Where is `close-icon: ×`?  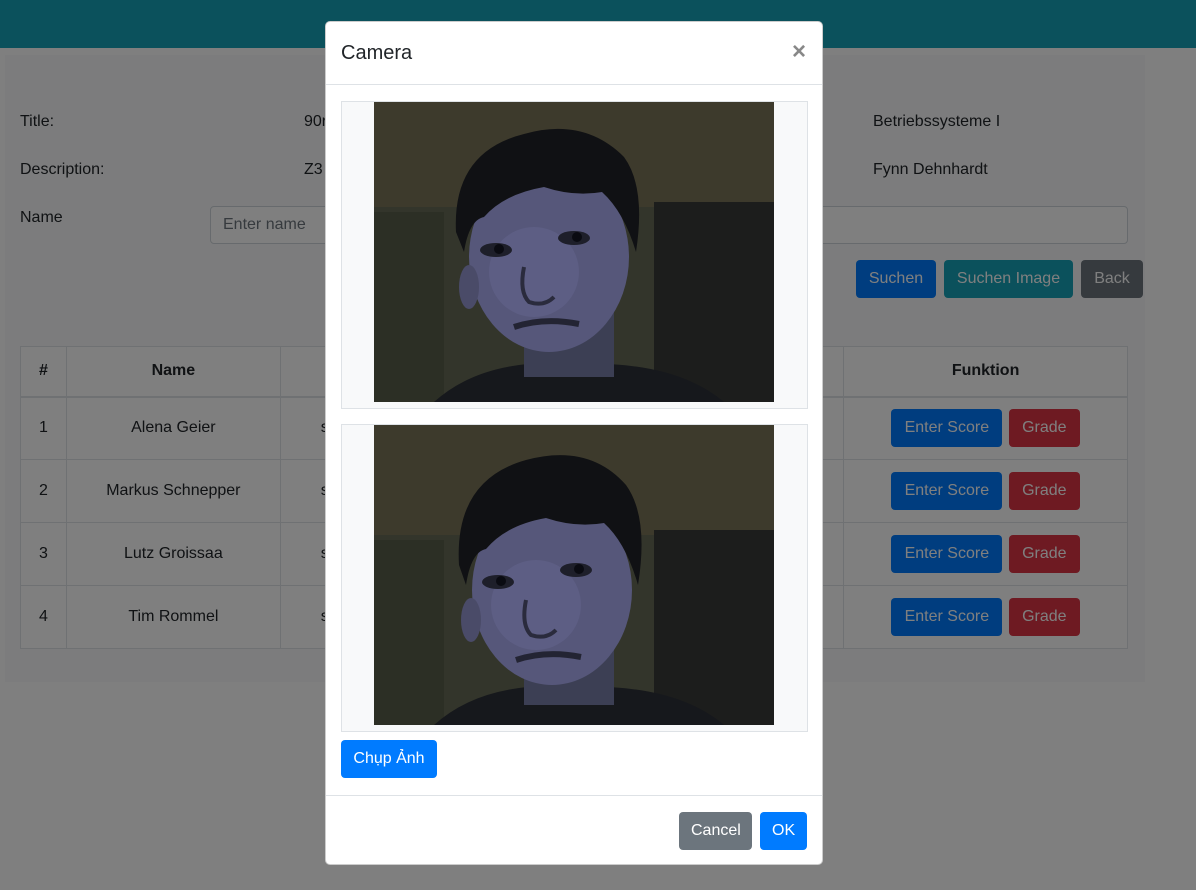 close-icon: × is located at coordinates (799, 52).